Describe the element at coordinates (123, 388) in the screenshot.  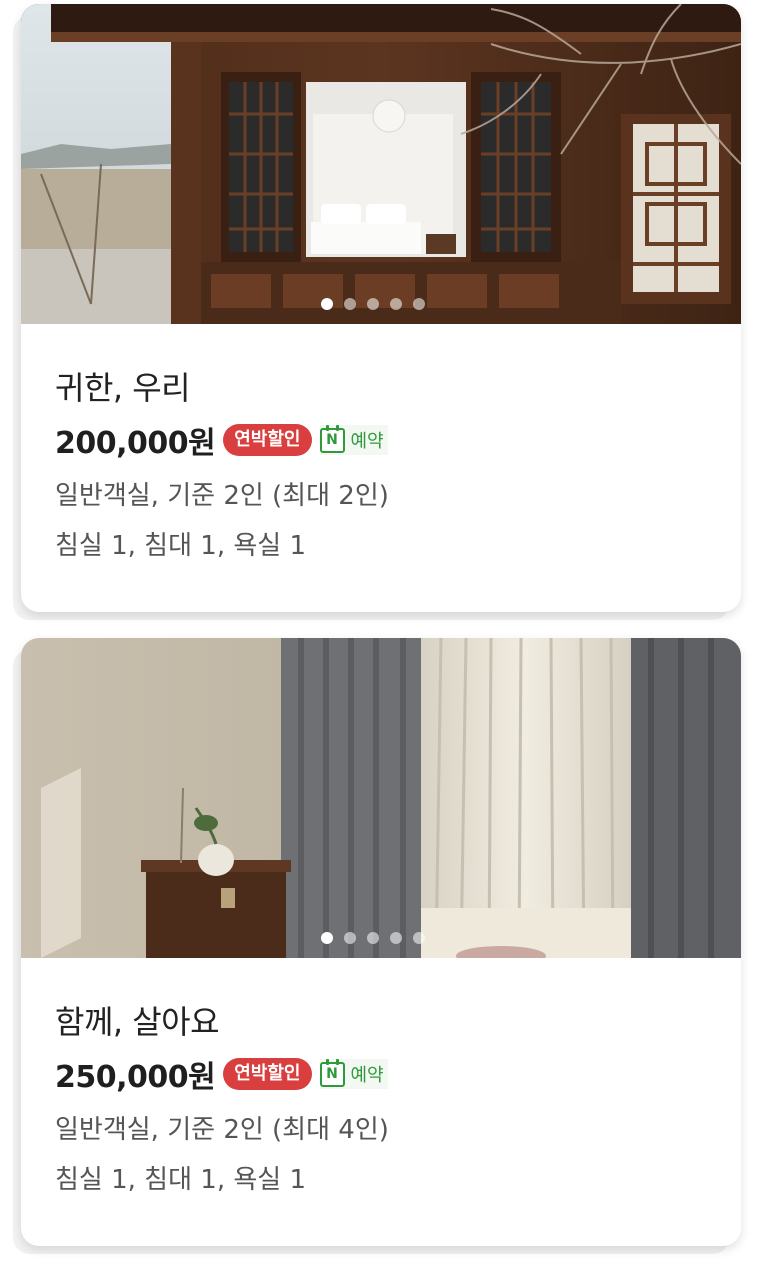
I see `room-name: 귀한, 우리` at that location.